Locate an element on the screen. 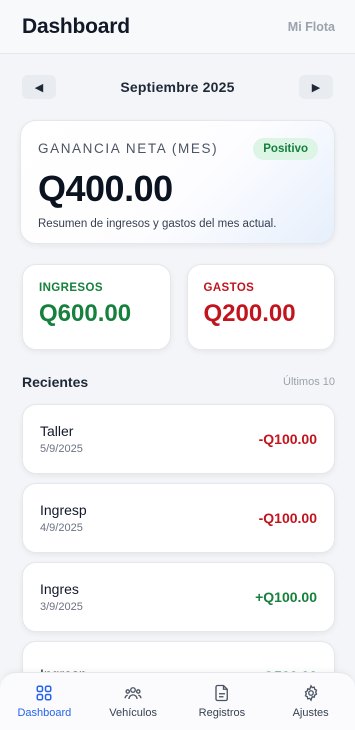  recent-title: Recientes is located at coordinates (55, 382).